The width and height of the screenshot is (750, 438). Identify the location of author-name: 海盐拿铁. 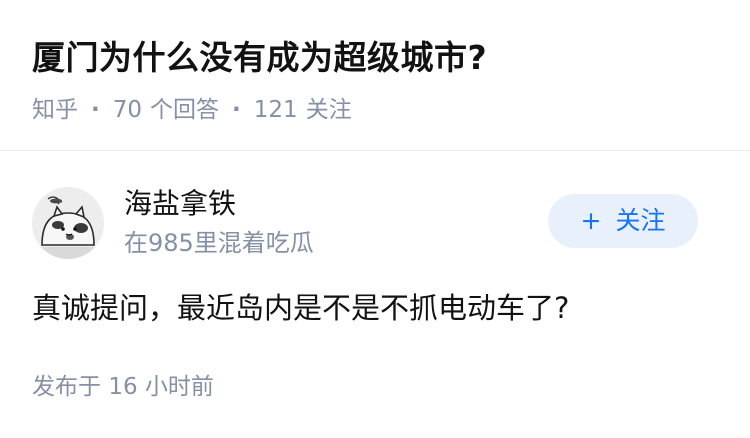
(180, 204).